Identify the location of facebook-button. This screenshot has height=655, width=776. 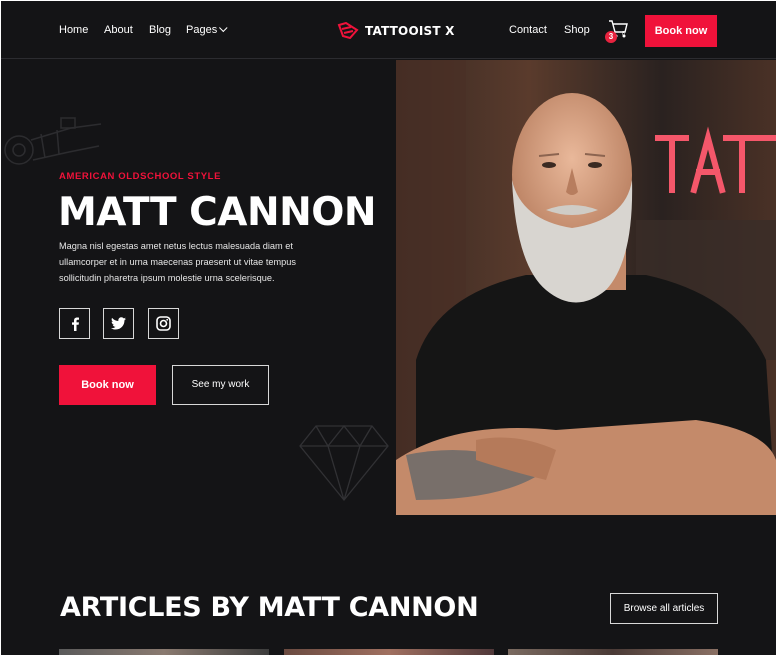
(74, 323).